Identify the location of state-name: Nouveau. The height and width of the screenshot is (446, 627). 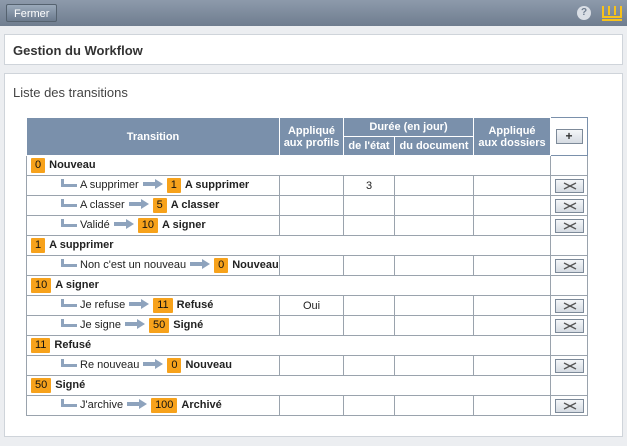
(72, 165).